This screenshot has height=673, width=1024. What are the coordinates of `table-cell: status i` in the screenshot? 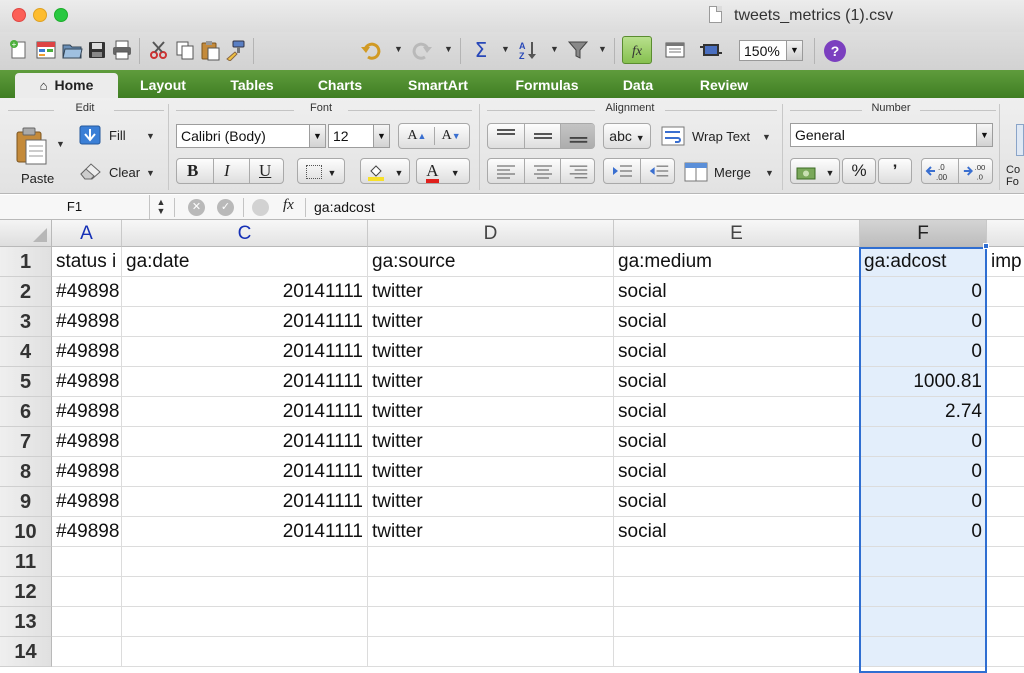 It's located at (87, 262).